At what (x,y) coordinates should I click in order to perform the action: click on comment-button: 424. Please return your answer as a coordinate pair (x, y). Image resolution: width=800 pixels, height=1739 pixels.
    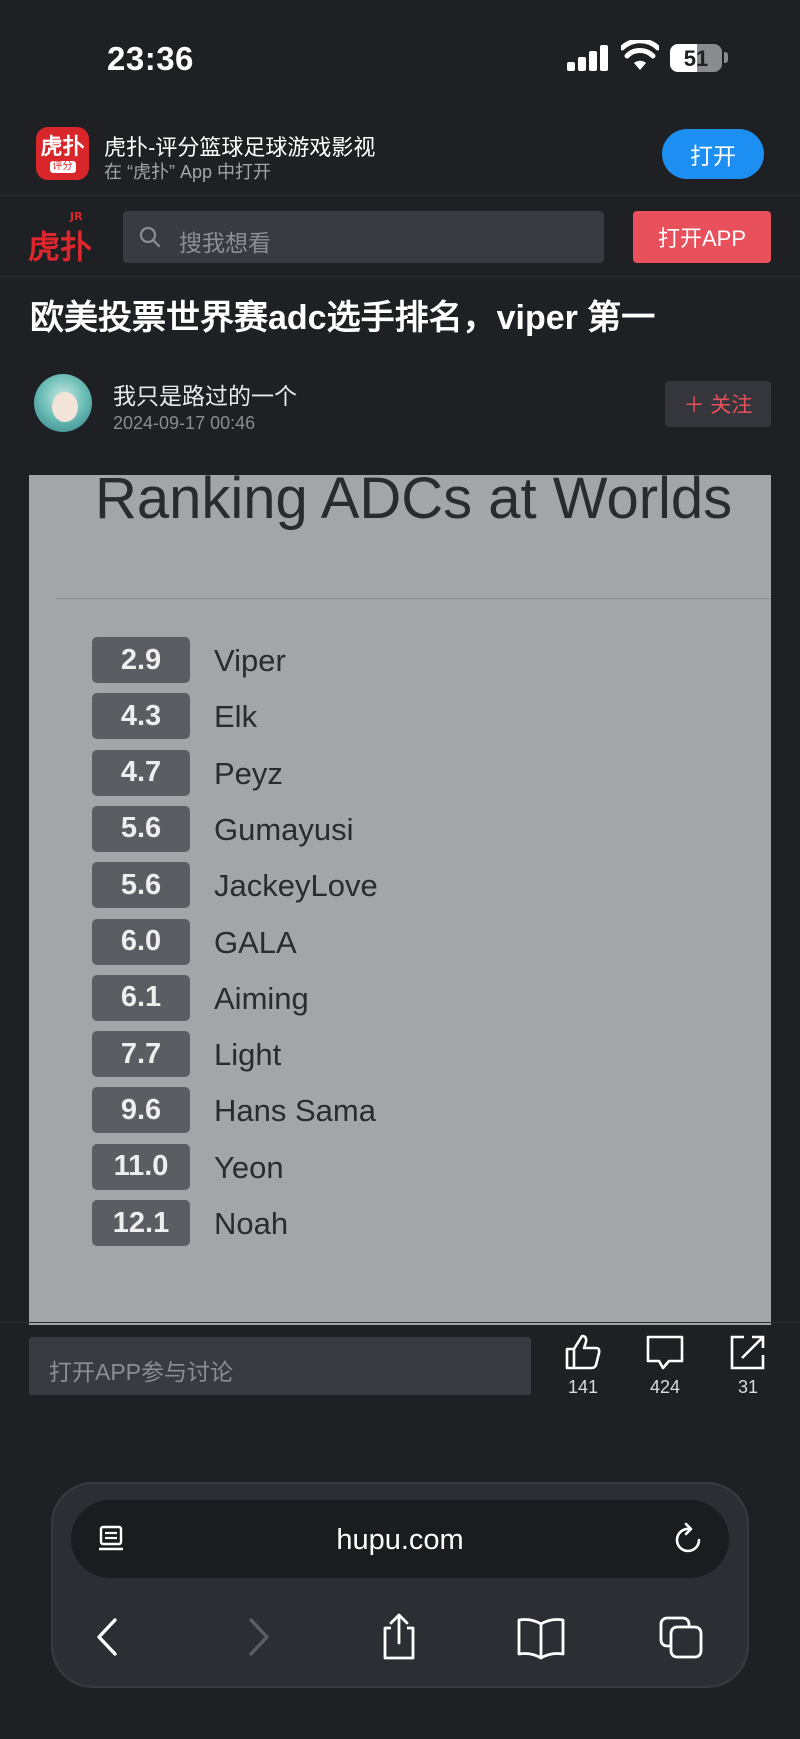
    Looking at the image, I should click on (665, 1365).